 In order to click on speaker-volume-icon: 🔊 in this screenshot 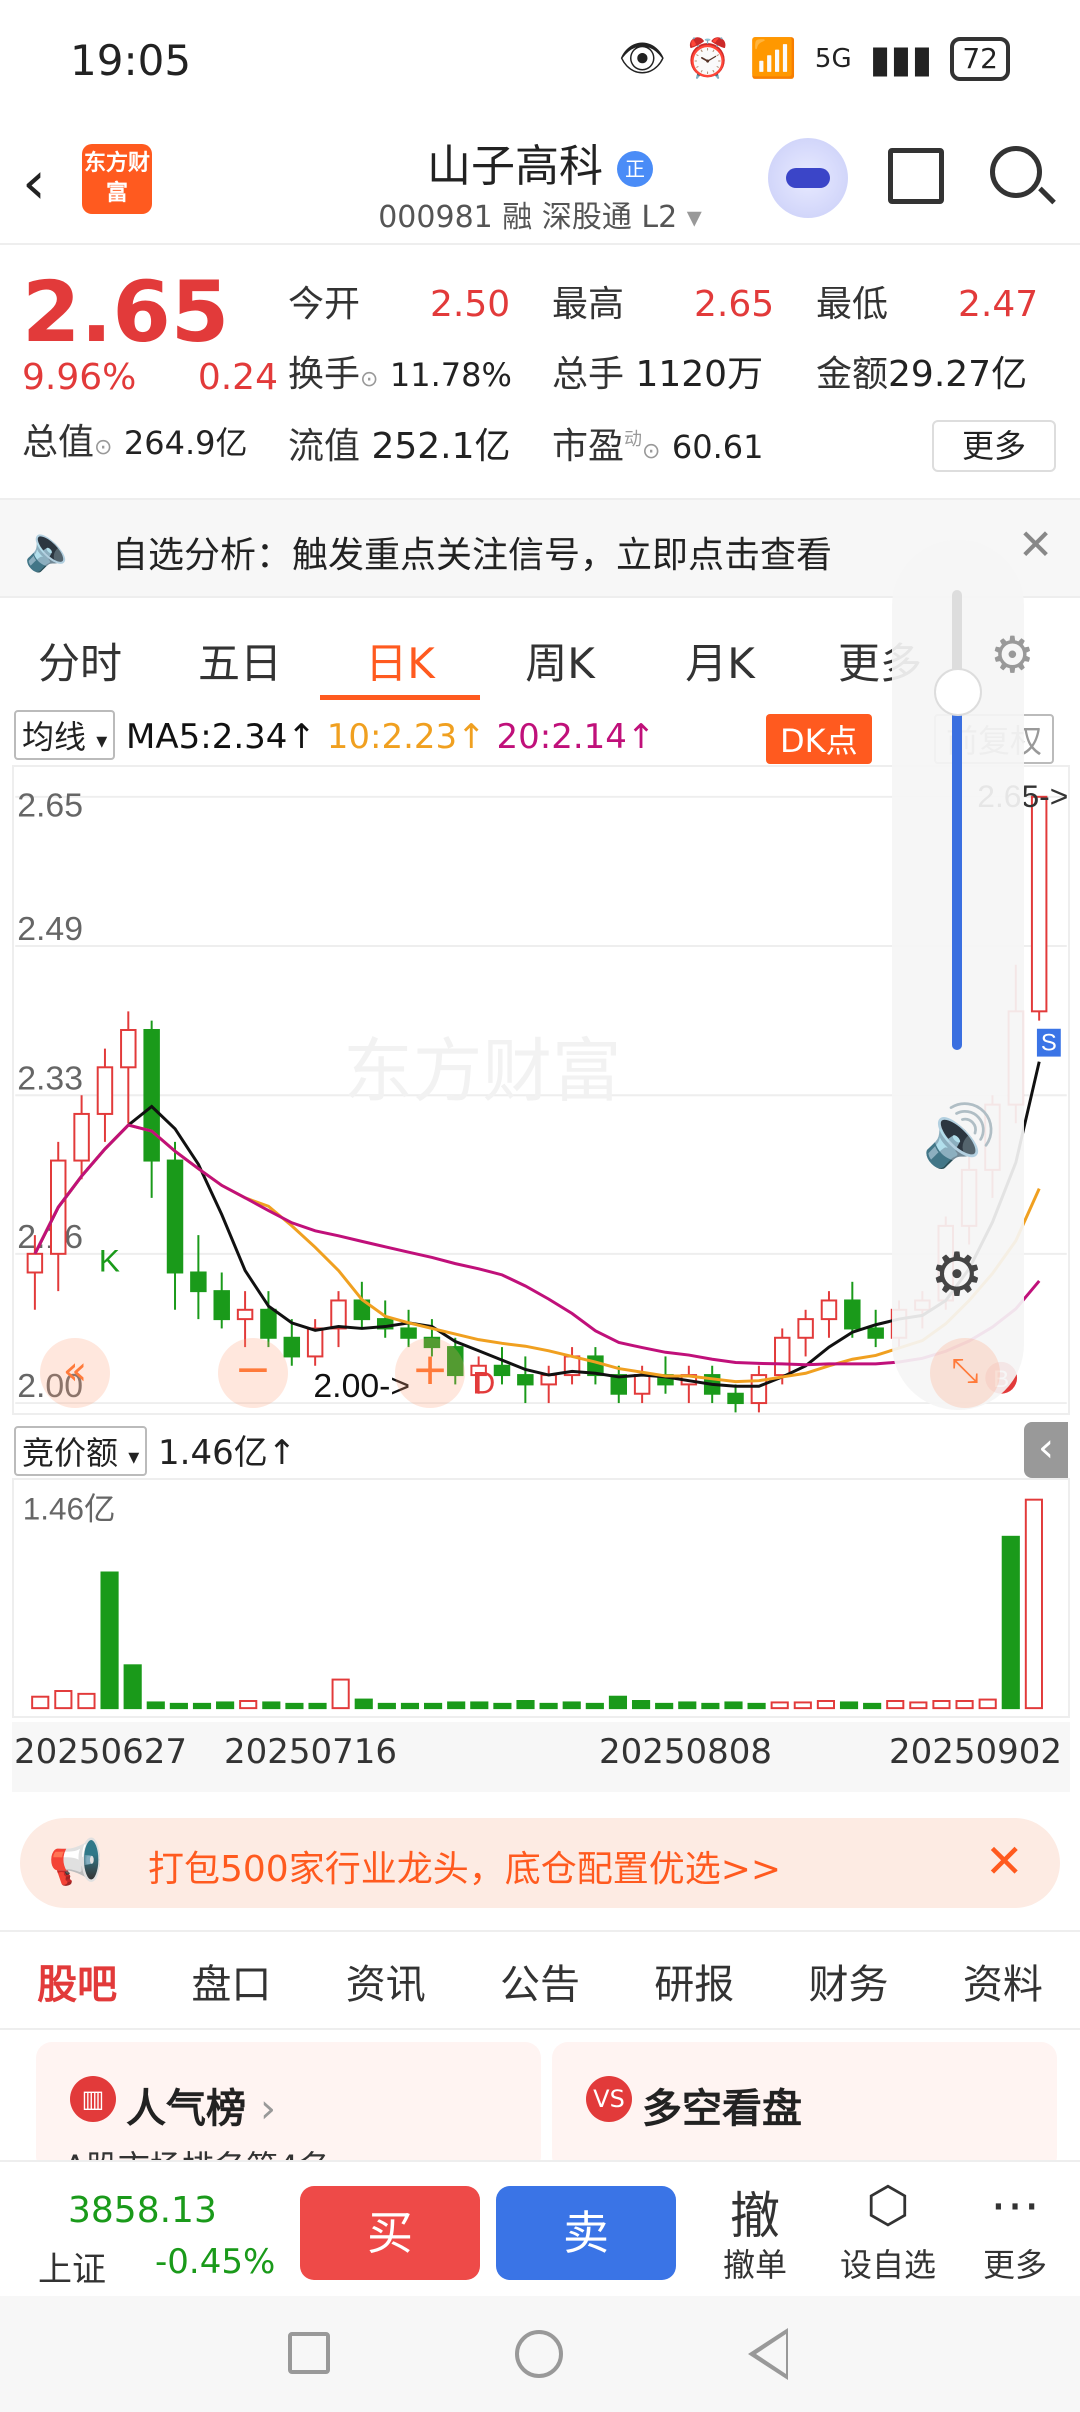, I will do `click(959, 1135)`.